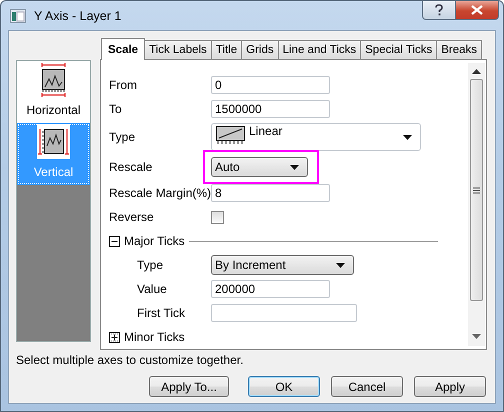 The height and width of the screenshot is (412, 504). What do you see at coordinates (259, 167) in the screenshot?
I see `dropdown: Auto` at bounding box center [259, 167].